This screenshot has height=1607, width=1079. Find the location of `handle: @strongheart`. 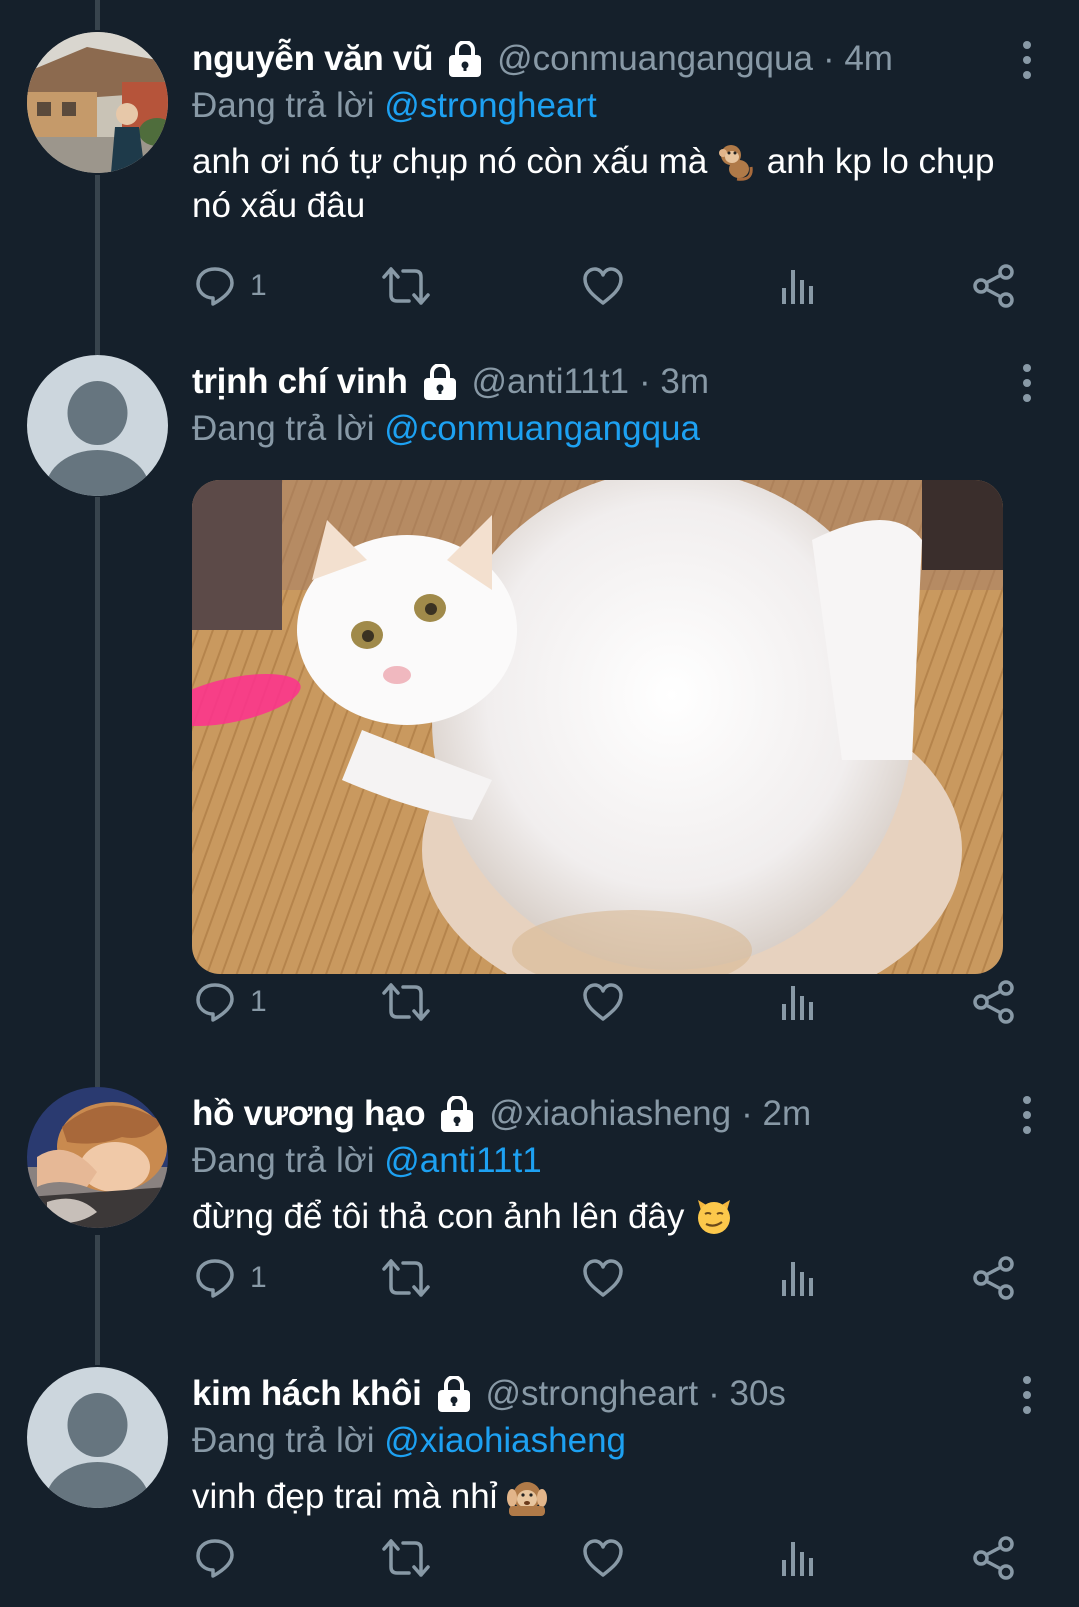

handle: @strongheart is located at coordinates (592, 1394).